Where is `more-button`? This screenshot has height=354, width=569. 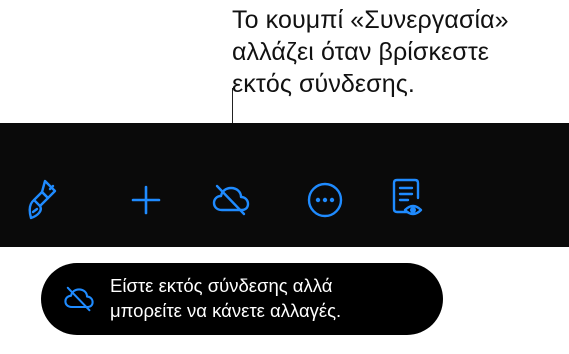
more-button is located at coordinates (325, 200).